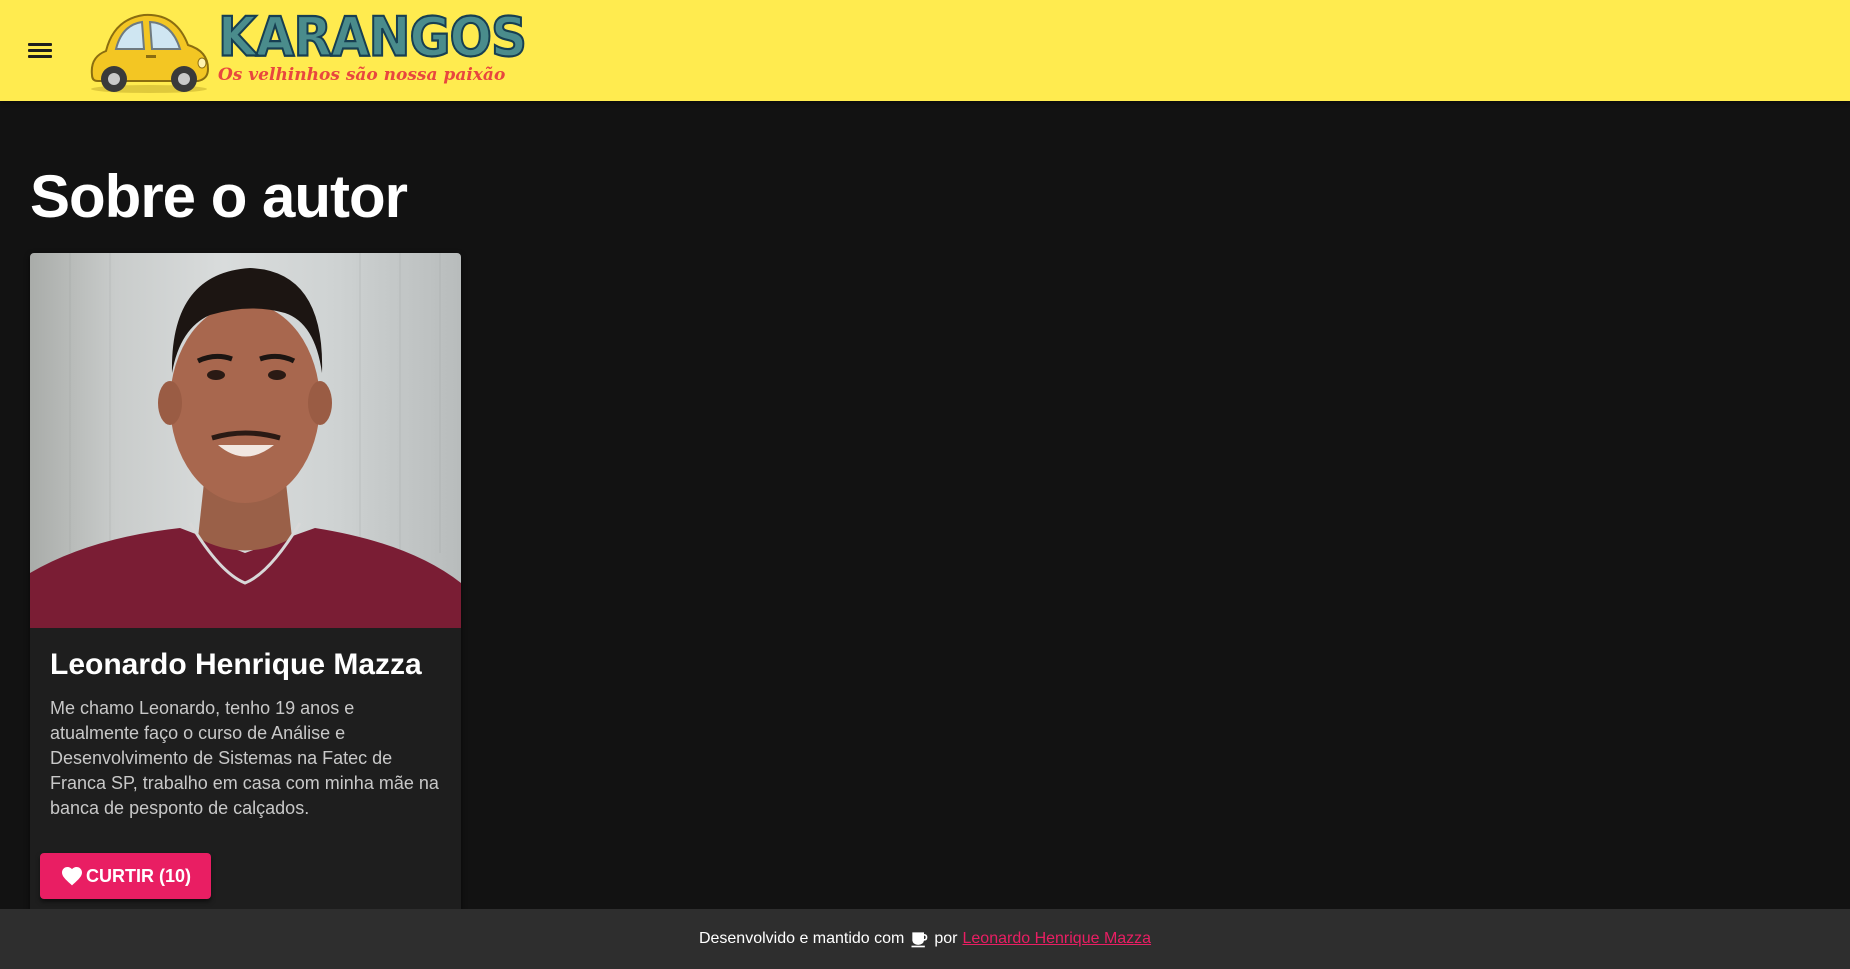 The width and height of the screenshot is (1850, 969). I want to click on menu-button, so click(40, 51).